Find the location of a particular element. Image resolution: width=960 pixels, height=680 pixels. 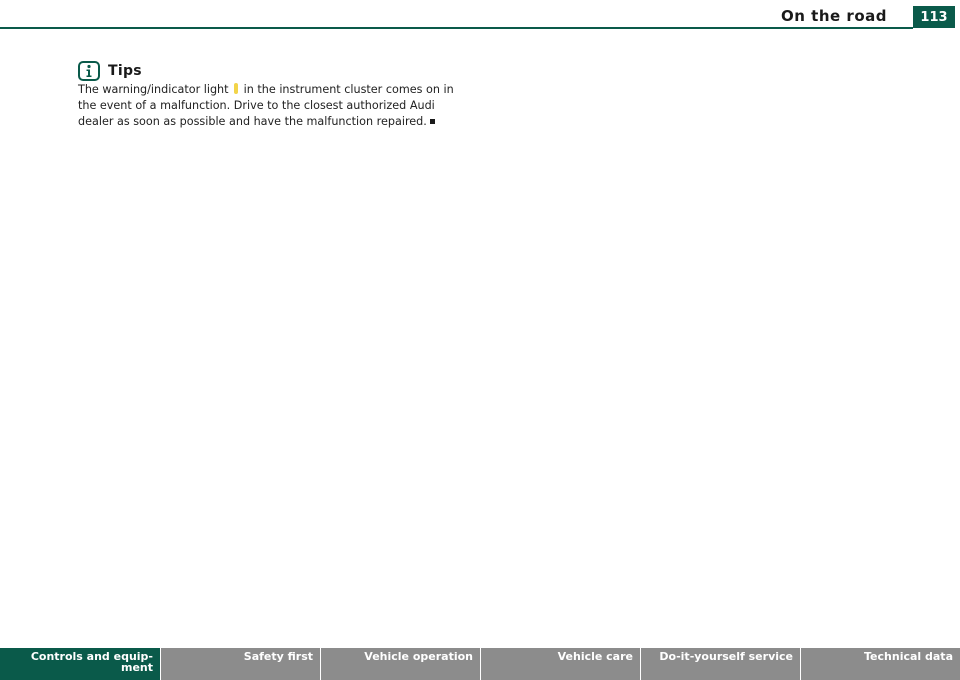

footer-tab-vehicle-operation: Vehicle operation is located at coordinates (401, 664).